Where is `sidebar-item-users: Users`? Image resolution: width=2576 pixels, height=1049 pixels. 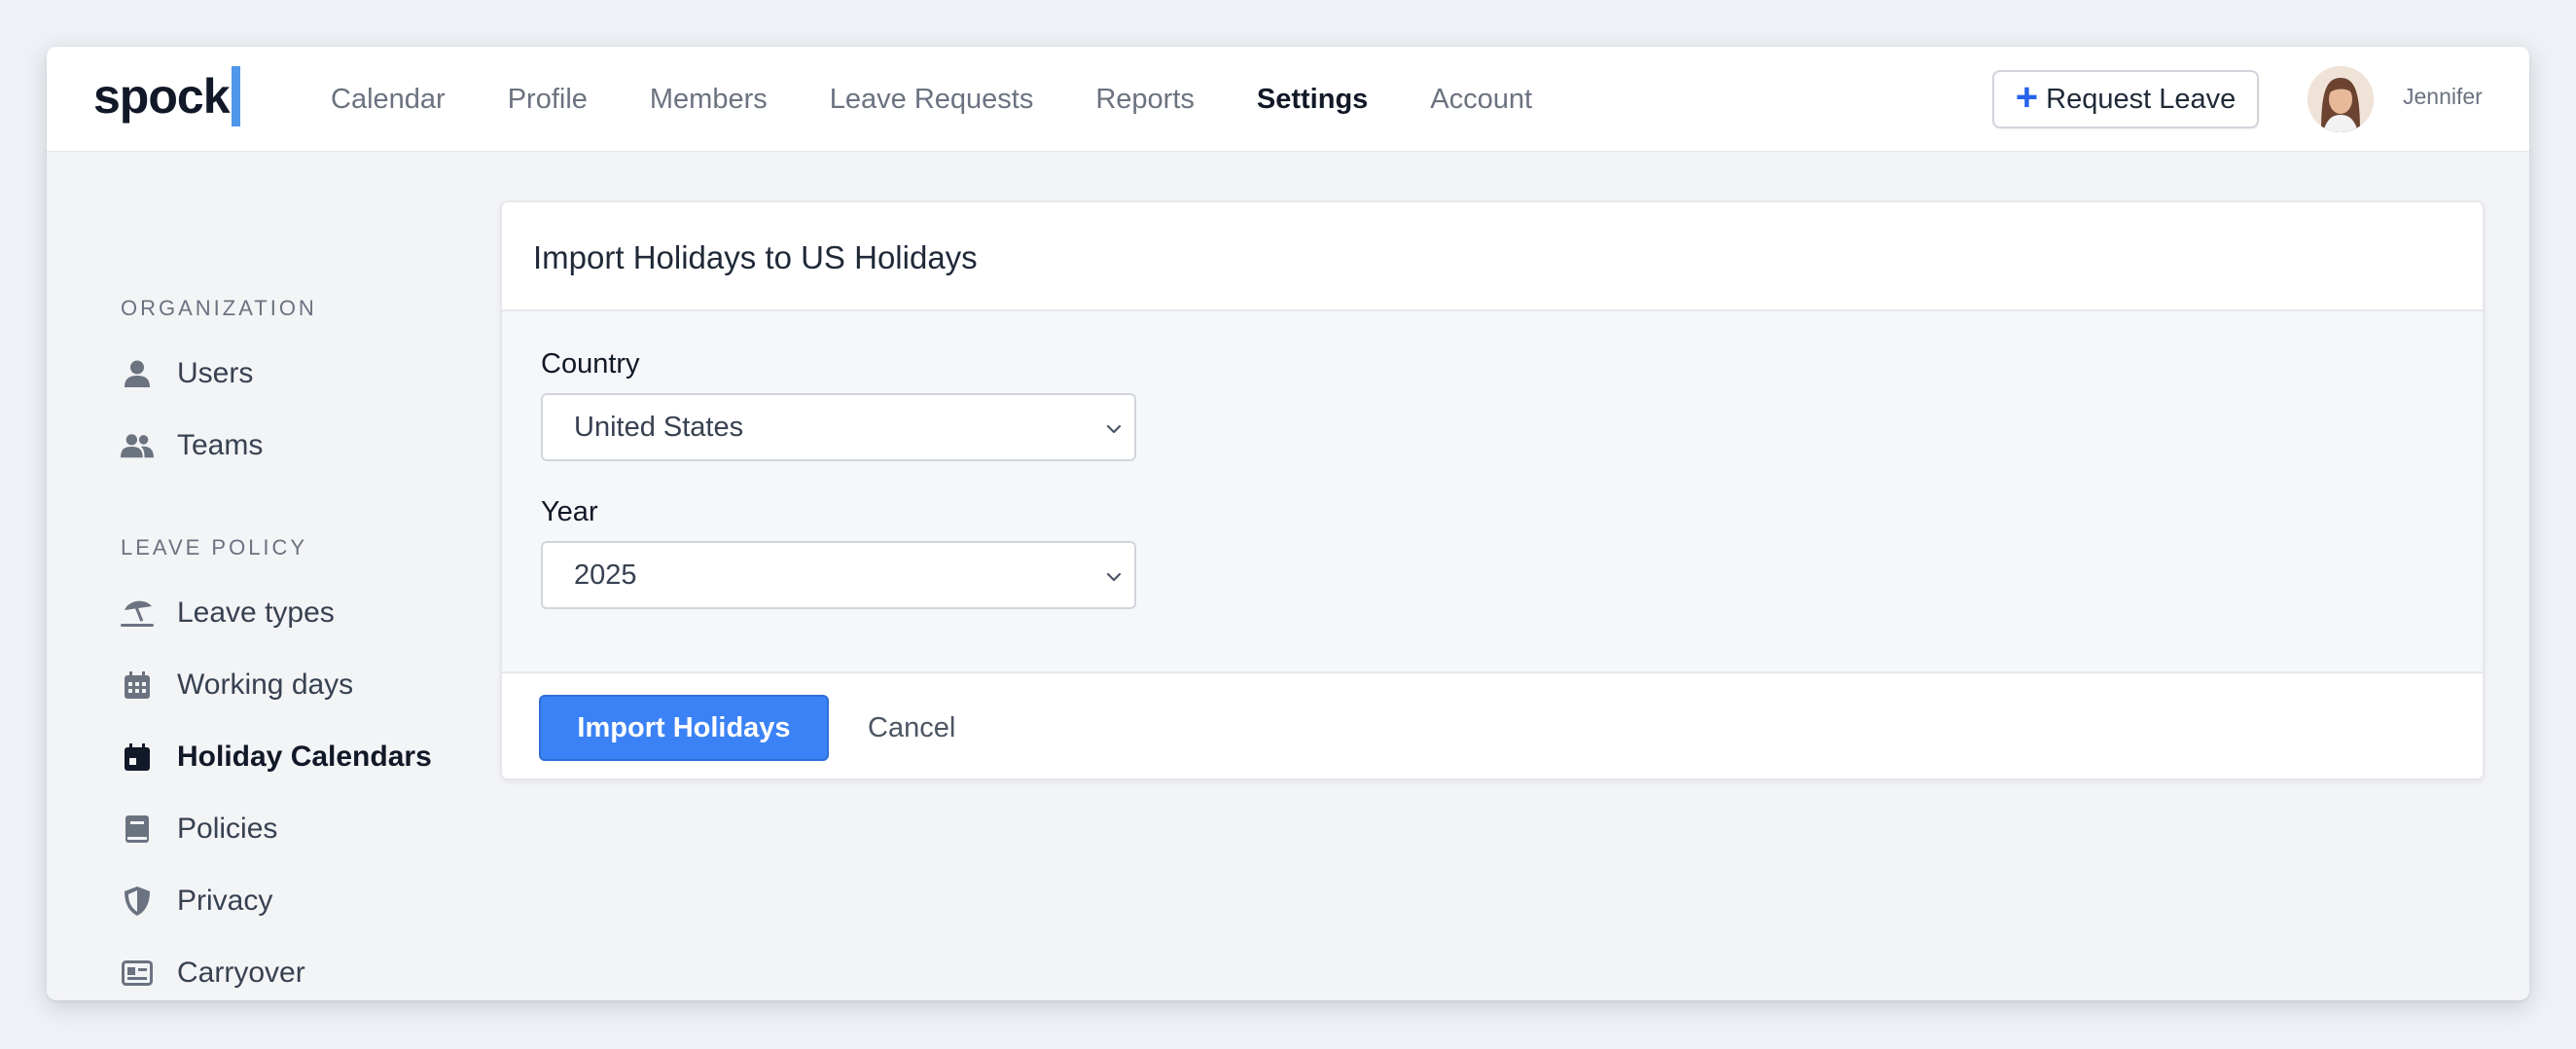
sidebar-item-users: Users is located at coordinates (187, 373).